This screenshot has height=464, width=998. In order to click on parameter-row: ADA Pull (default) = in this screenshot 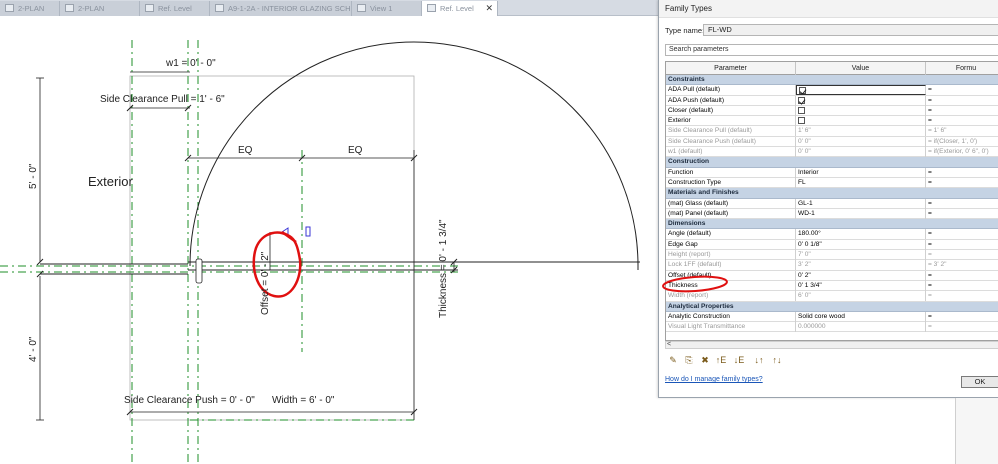, I will do `click(832, 90)`.